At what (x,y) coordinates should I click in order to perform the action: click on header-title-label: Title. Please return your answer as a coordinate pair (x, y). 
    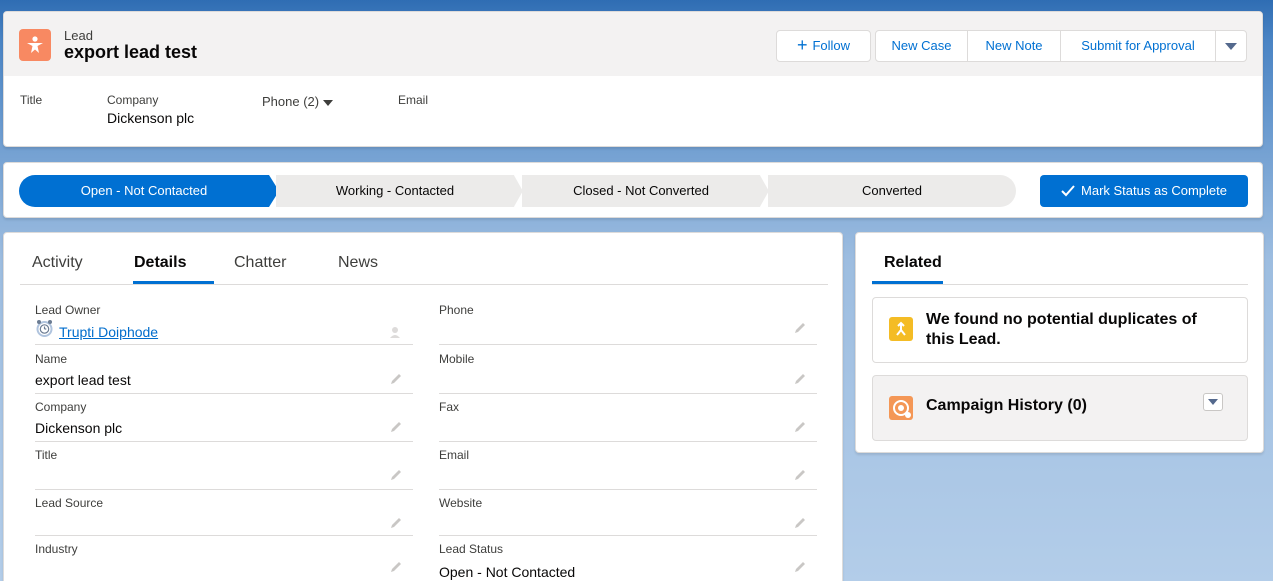
    Looking at the image, I should click on (31, 100).